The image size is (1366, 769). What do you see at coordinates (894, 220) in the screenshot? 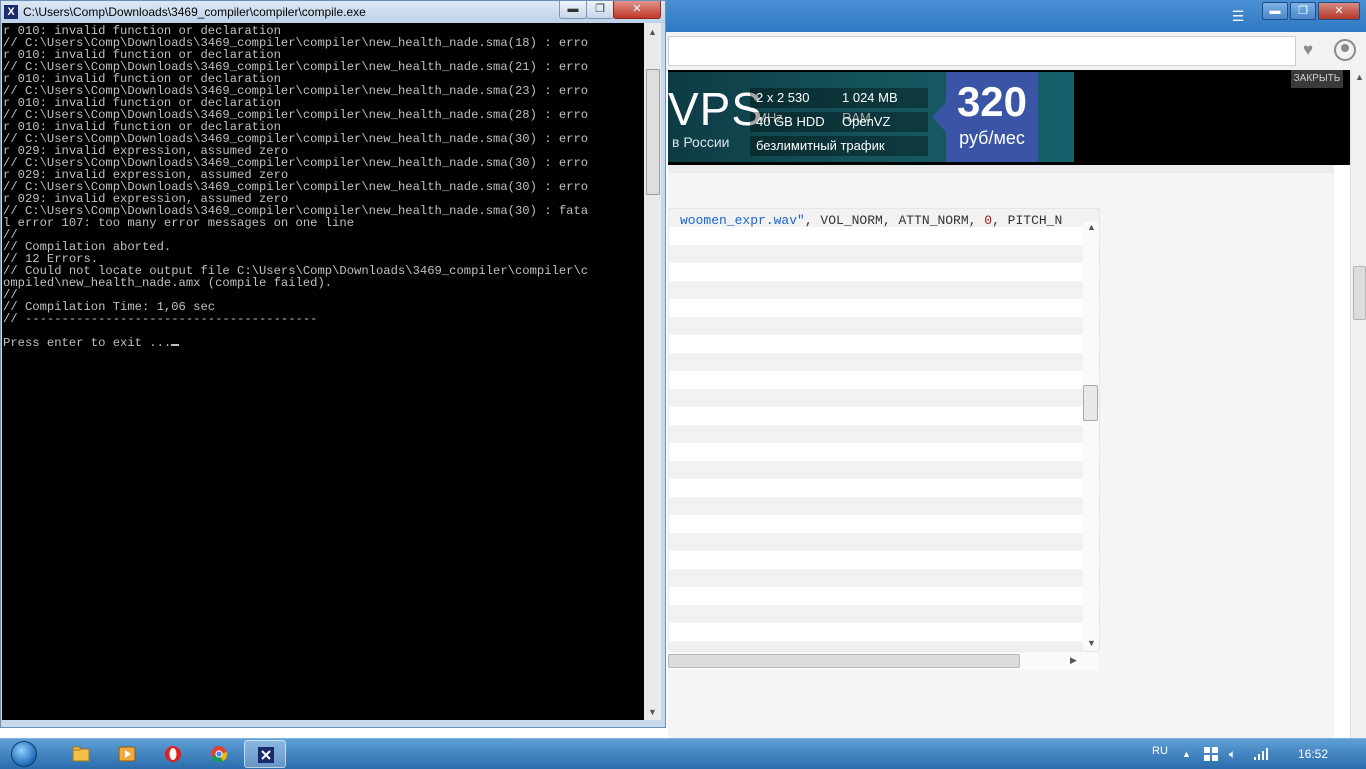
I see `code-token-args: , VOL_NORM, ATTN_NORM,` at bounding box center [894, 220].